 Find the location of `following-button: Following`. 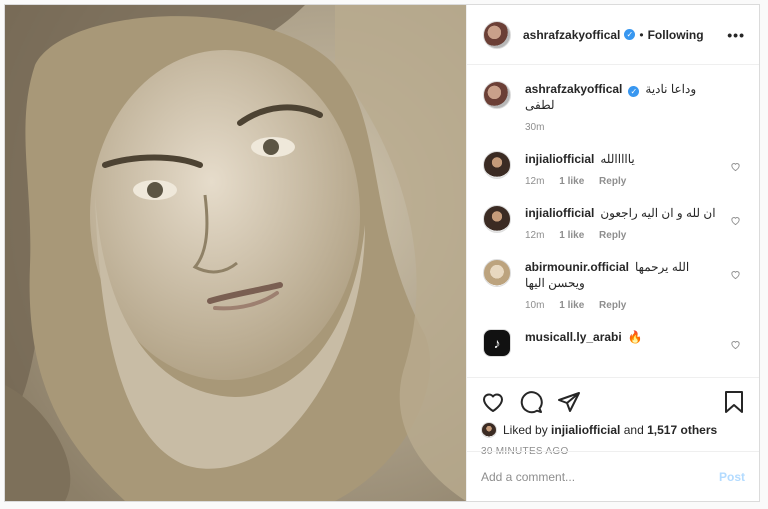

following-button: Following is located at coordinates (676, 35).